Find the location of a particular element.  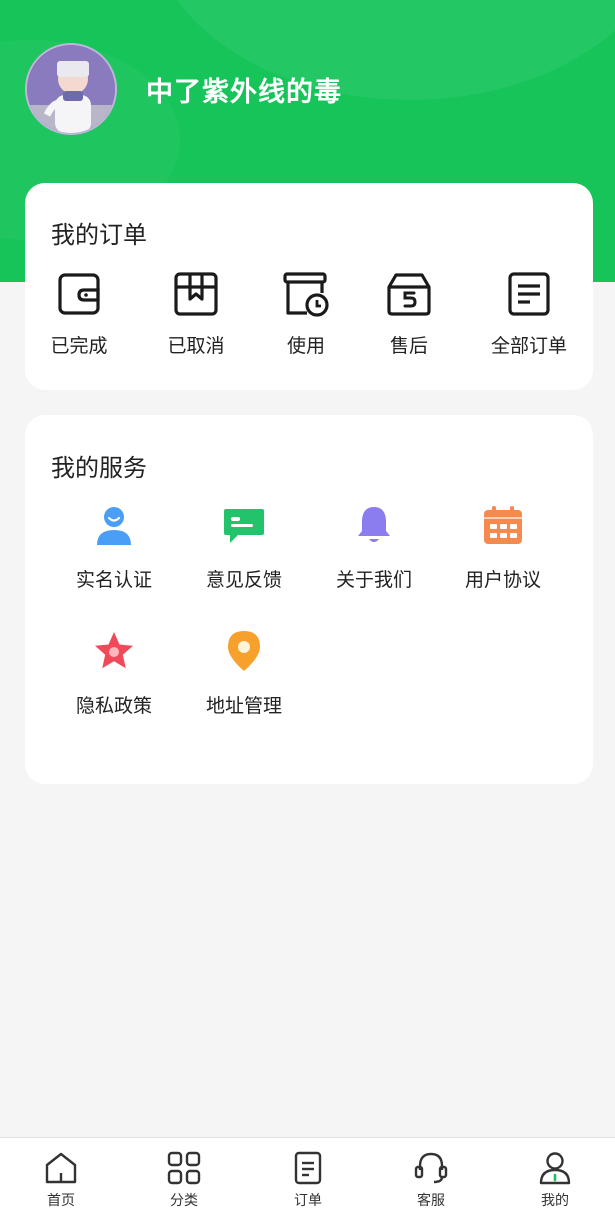

tab-home: 首页 is located at coordinates (61, 1181).